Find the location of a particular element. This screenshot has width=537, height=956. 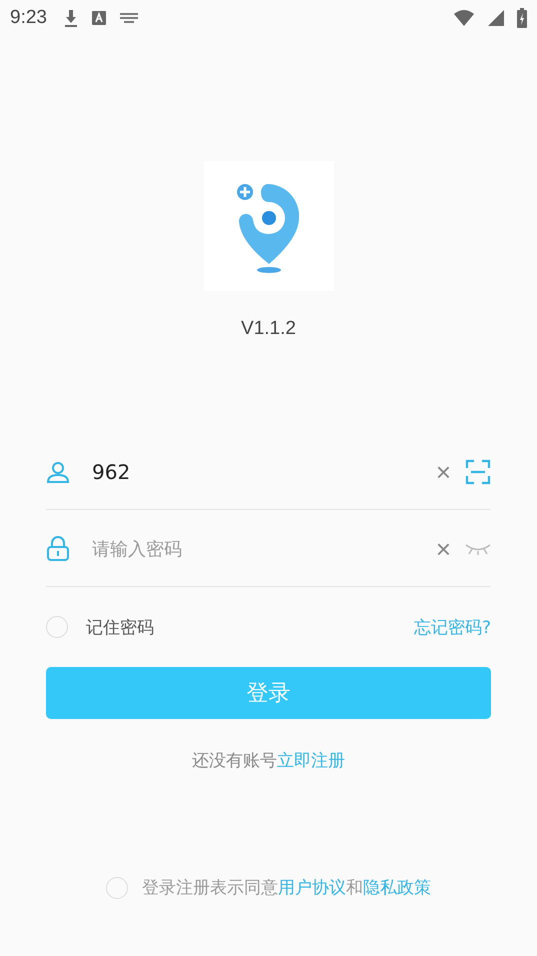

app-version: V1.1.2 is located at coordinates (268, 329).